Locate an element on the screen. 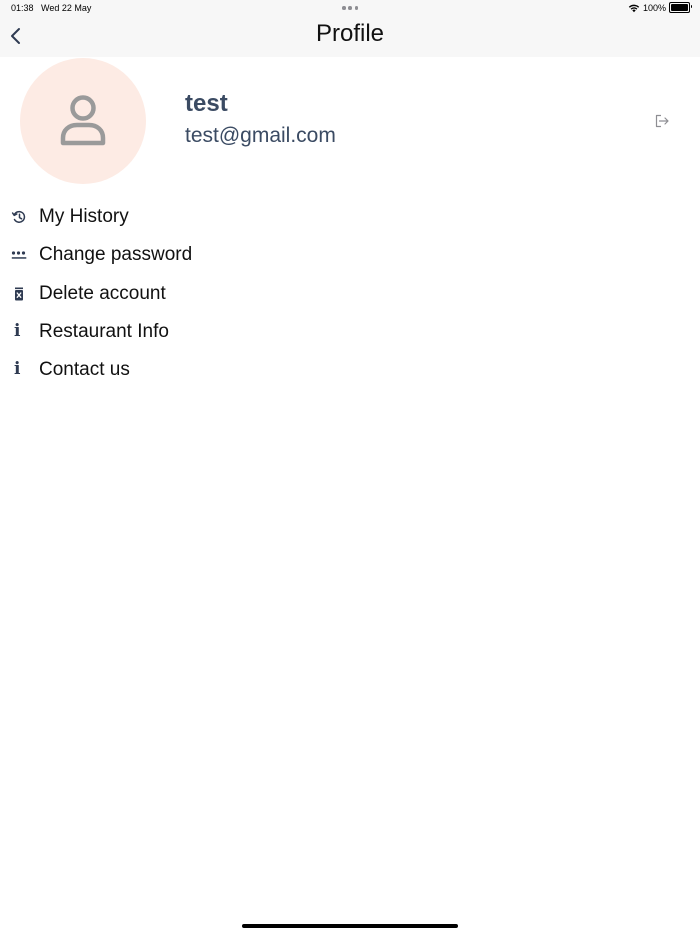 The height and width of the screenshot is (934, 700). menu-item-restaurant-info: i Restaurant Info is located at coordinates (350, 332).